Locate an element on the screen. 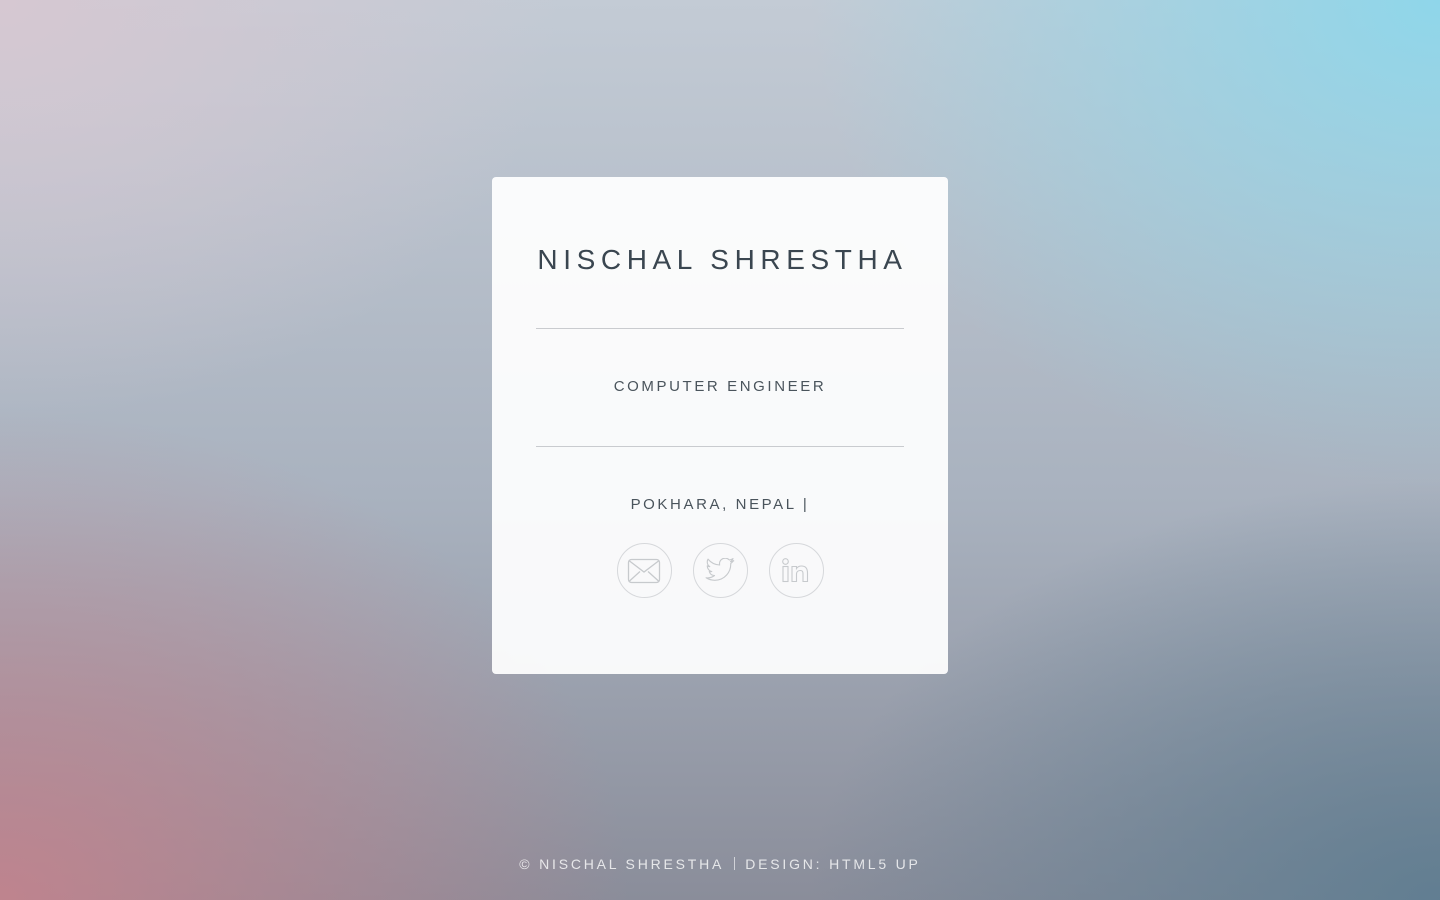 The width and height of the screenshot is (1440, 900). profile-name: NISCHAL SHRESTHA is located at coordinates (722, 259).